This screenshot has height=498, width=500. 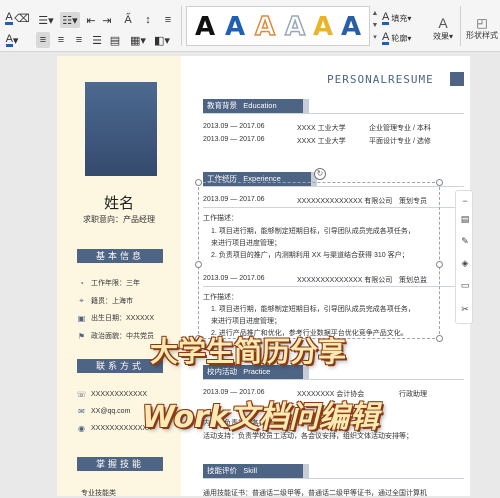 What do you see at coordinates (295, 27) in the screenshot?
I see `style-gray-outline: A` at bounding box center [295, 27].